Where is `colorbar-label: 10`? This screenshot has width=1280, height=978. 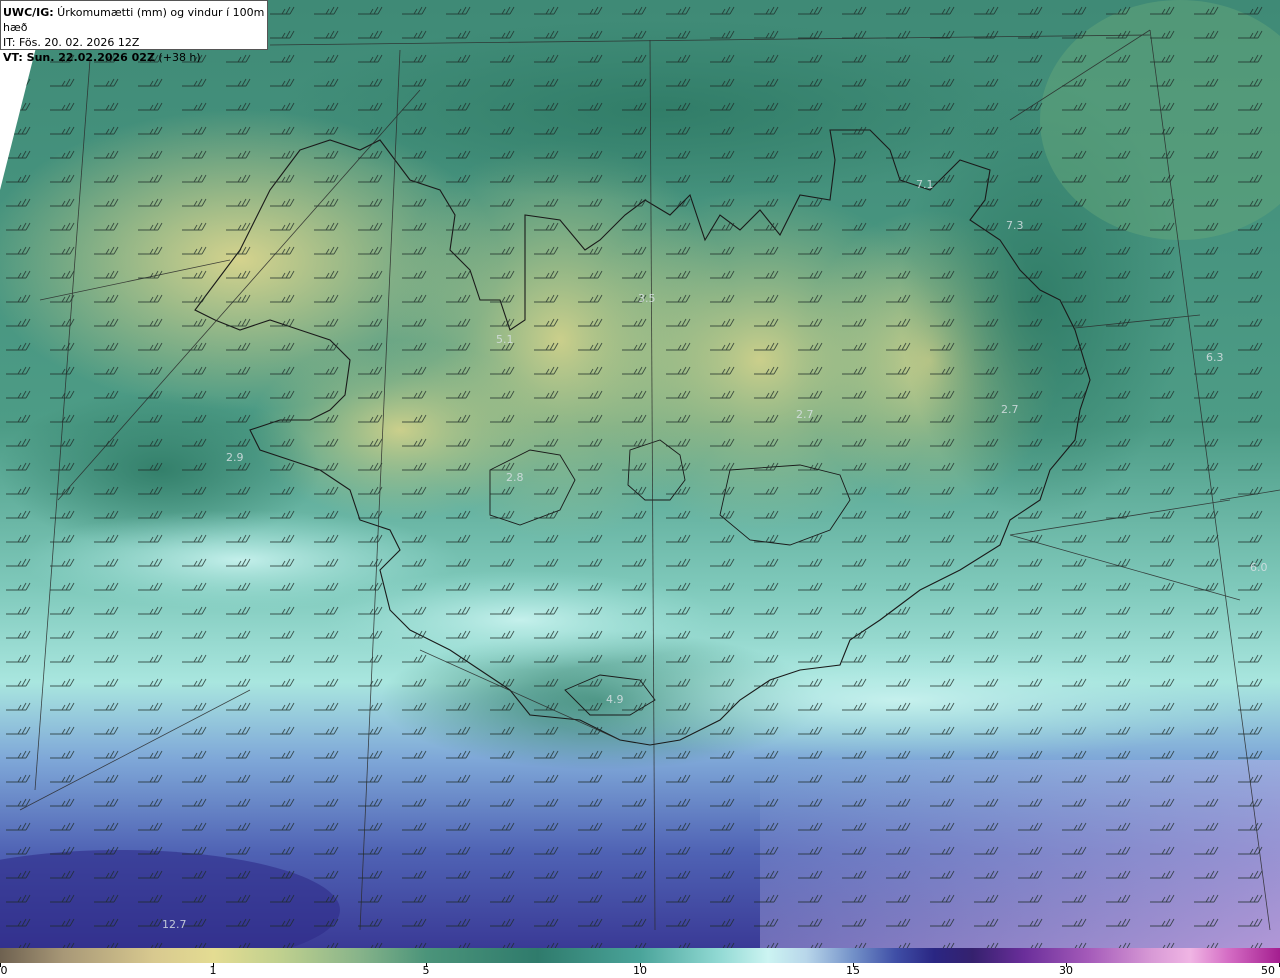
colorbar-label: 10 is located at coordinates (640, 970).